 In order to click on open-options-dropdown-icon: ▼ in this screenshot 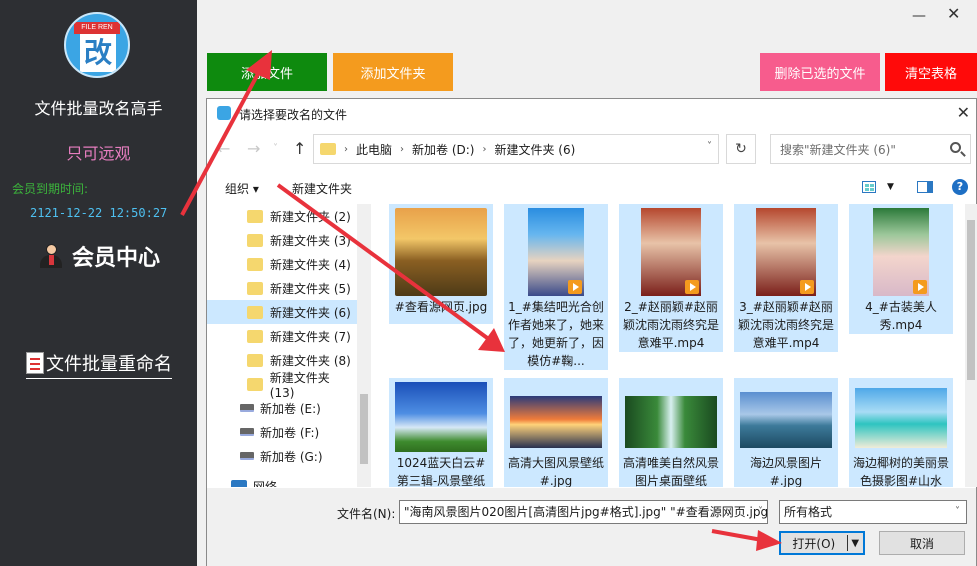, I will do `click(855, 543)`.